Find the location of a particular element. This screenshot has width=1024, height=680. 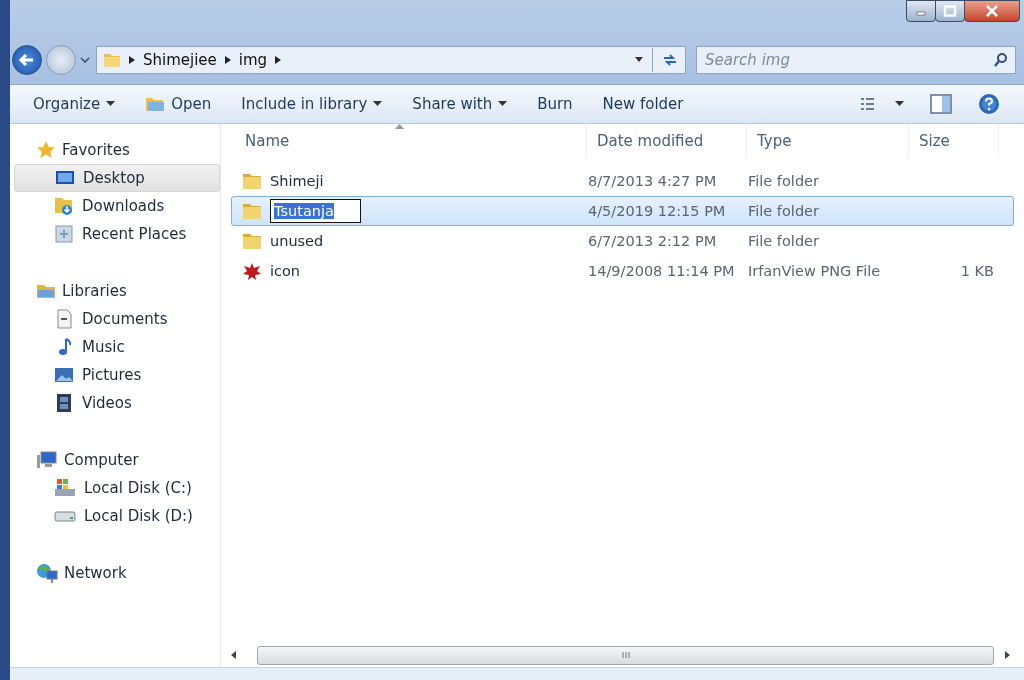

sidebar-item: Videos is located at coordinates (117, 403).